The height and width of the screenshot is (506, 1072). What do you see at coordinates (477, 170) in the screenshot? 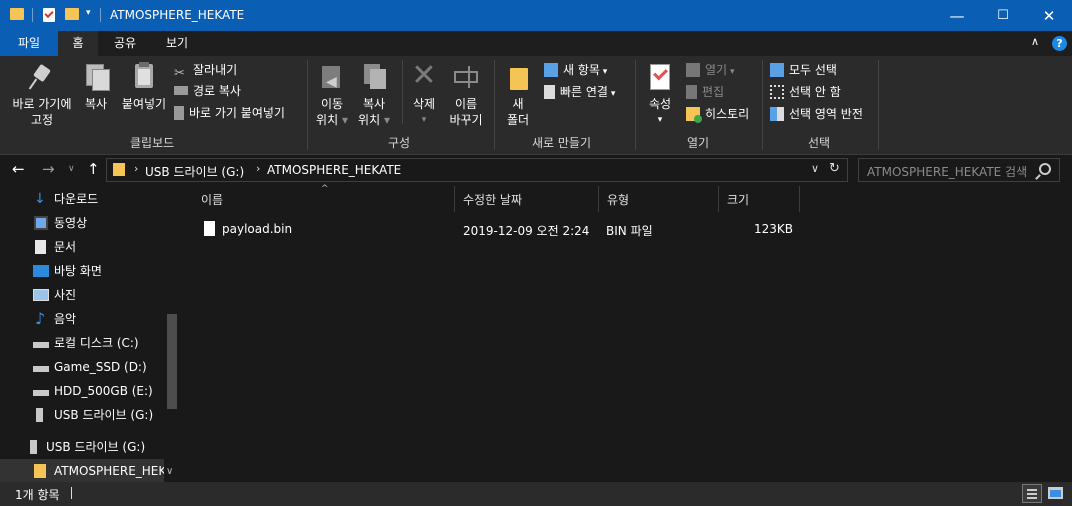
I see `address-bar: › USB 드라이브 (G:) › ATMOSPHERE_HEKATE ∨ ↻` at bounding box center [477, 170].